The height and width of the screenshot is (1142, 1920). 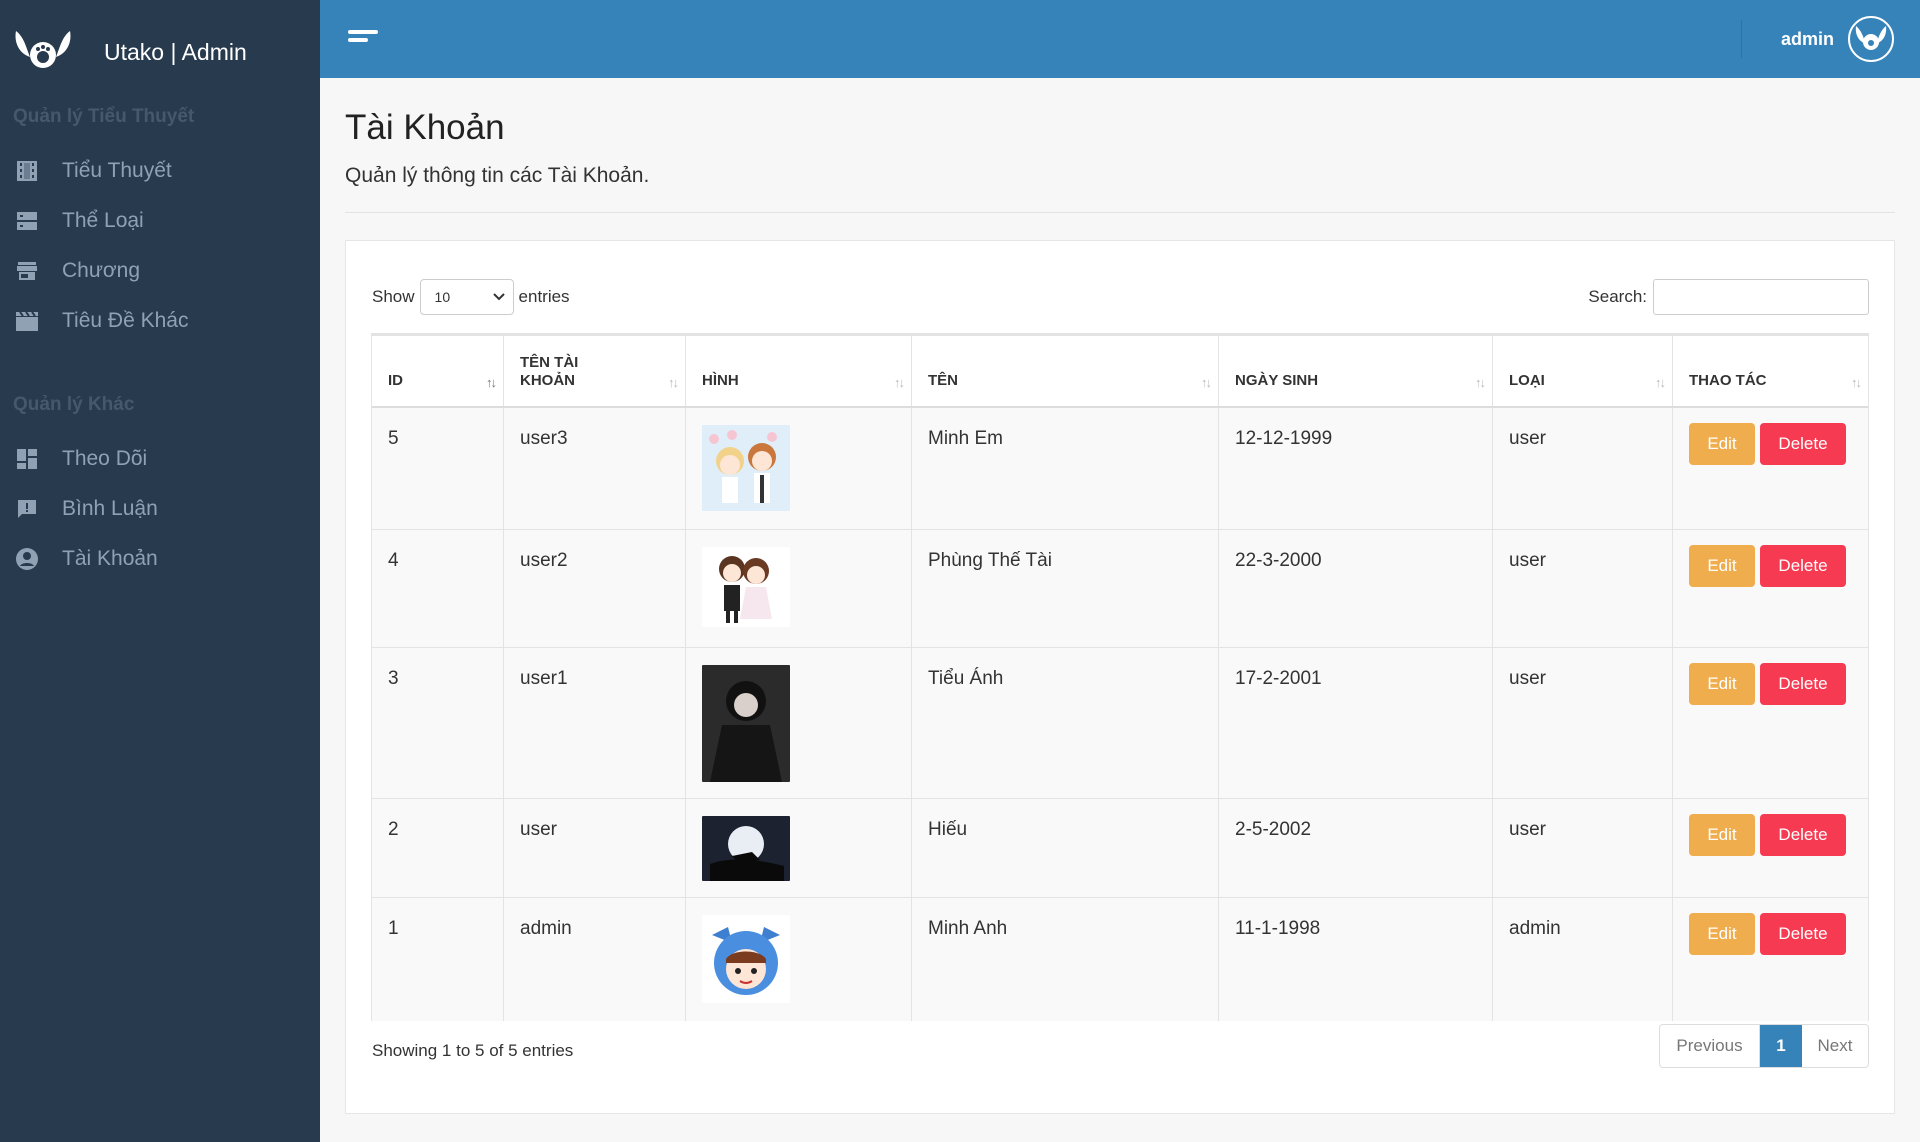 What do you see at coordinates (1835, 1046) in the screenshot?
I see `pagination-next: Next` at bounding box center [1835, 1046].